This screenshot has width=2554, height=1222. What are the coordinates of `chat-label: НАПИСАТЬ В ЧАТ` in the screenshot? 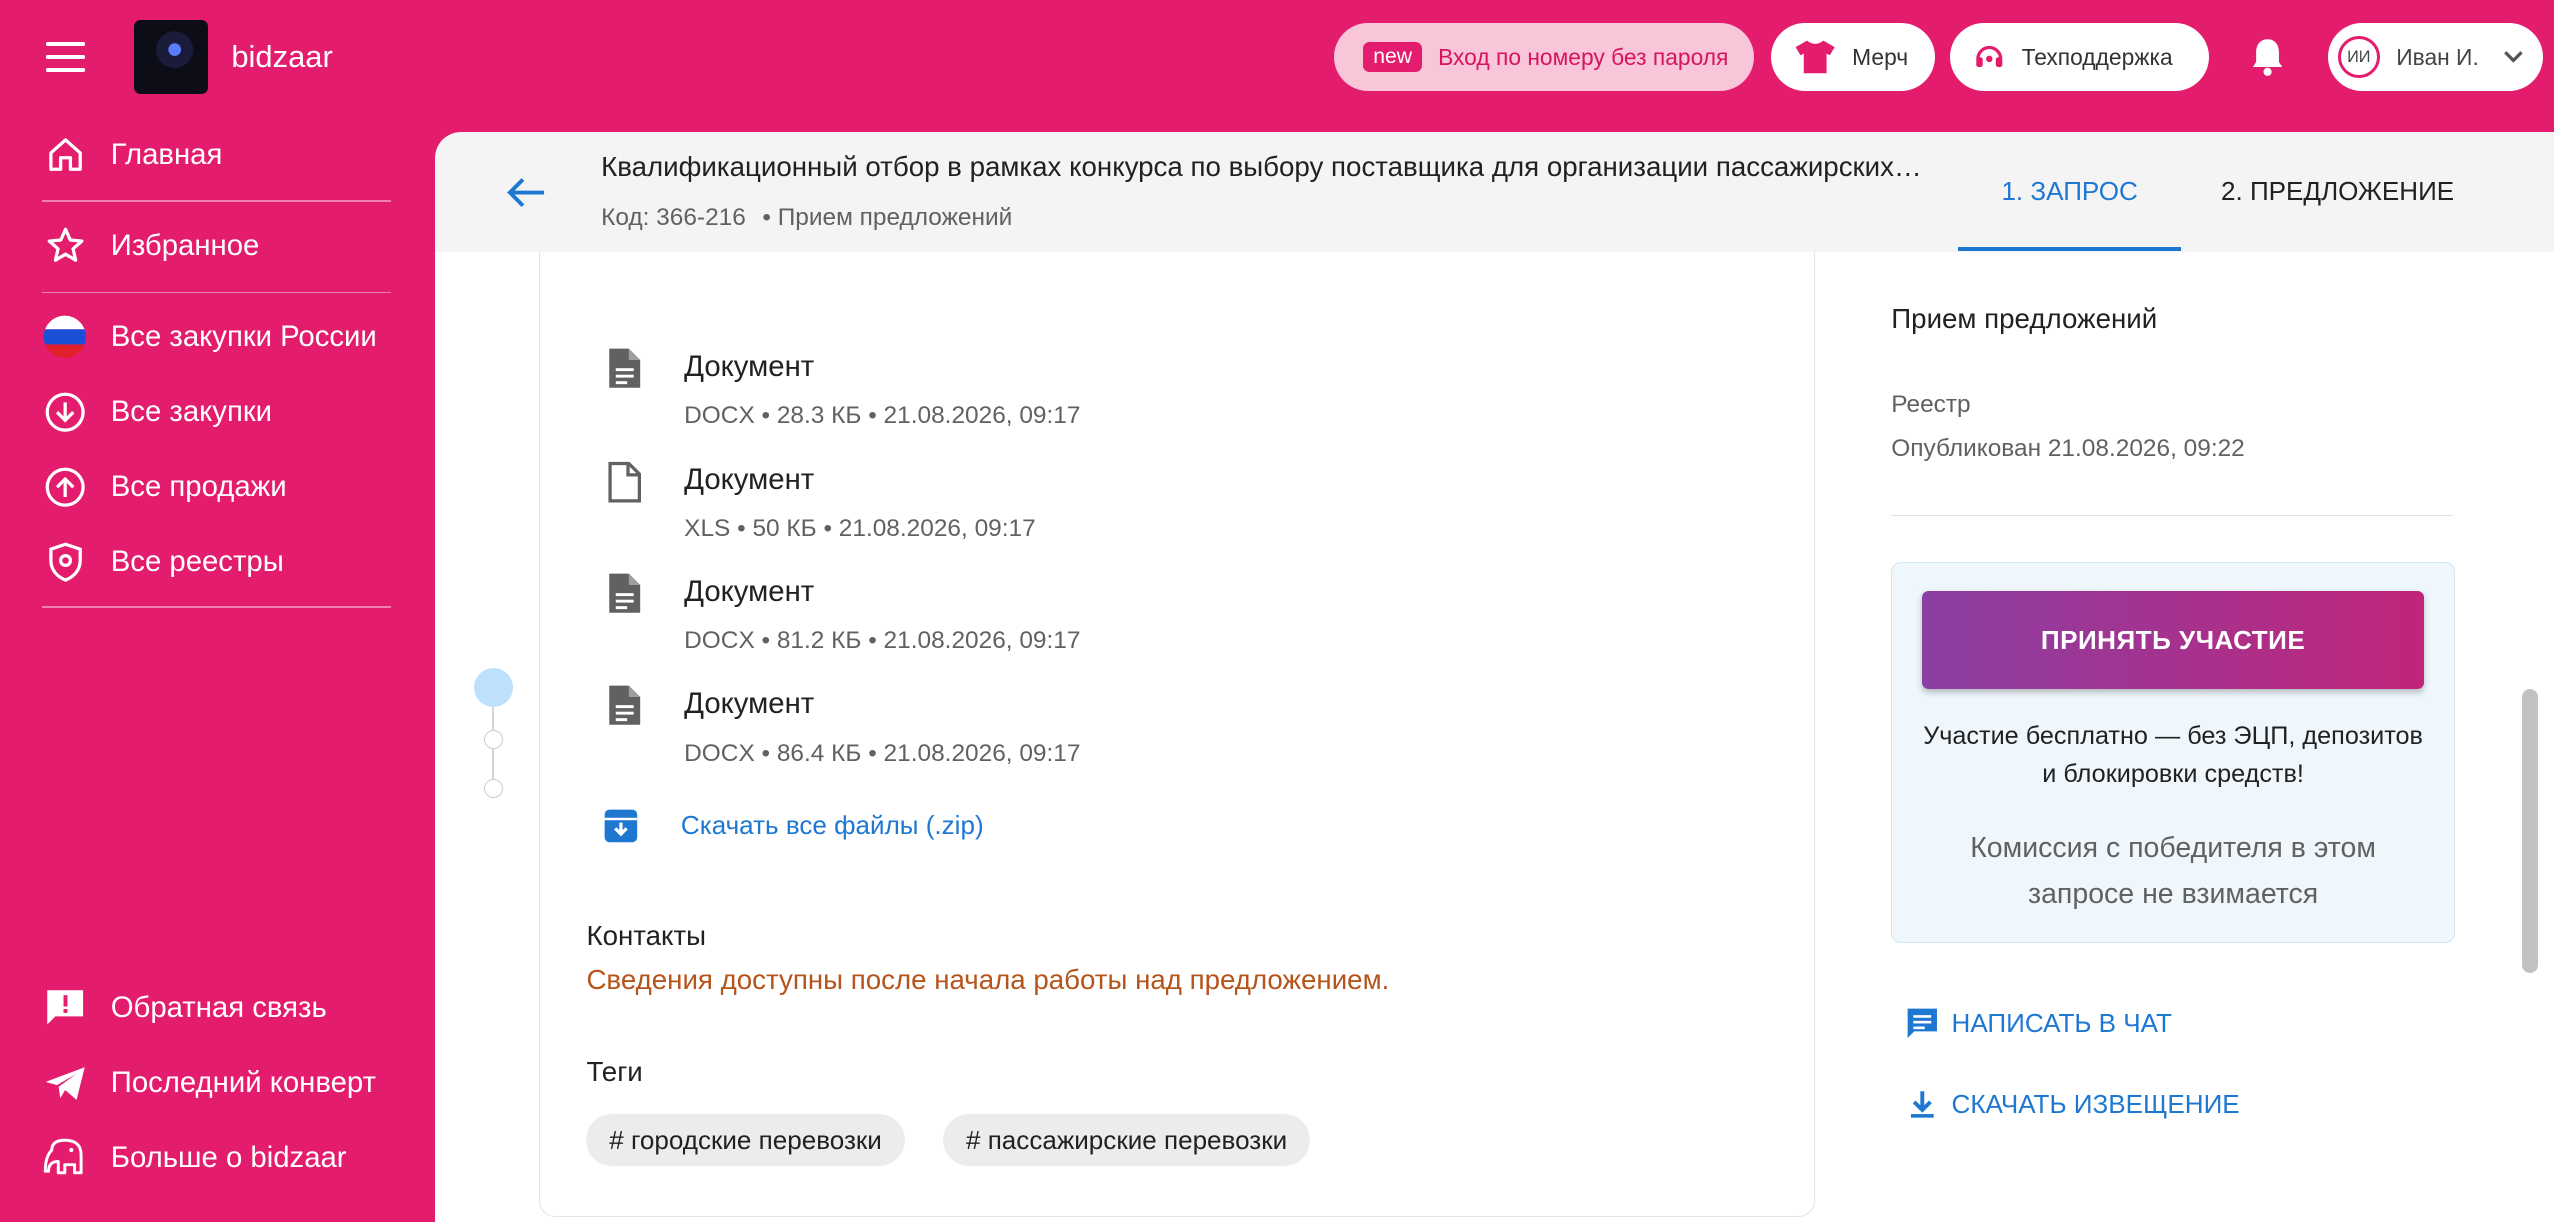 It's located at (2061, 1022).